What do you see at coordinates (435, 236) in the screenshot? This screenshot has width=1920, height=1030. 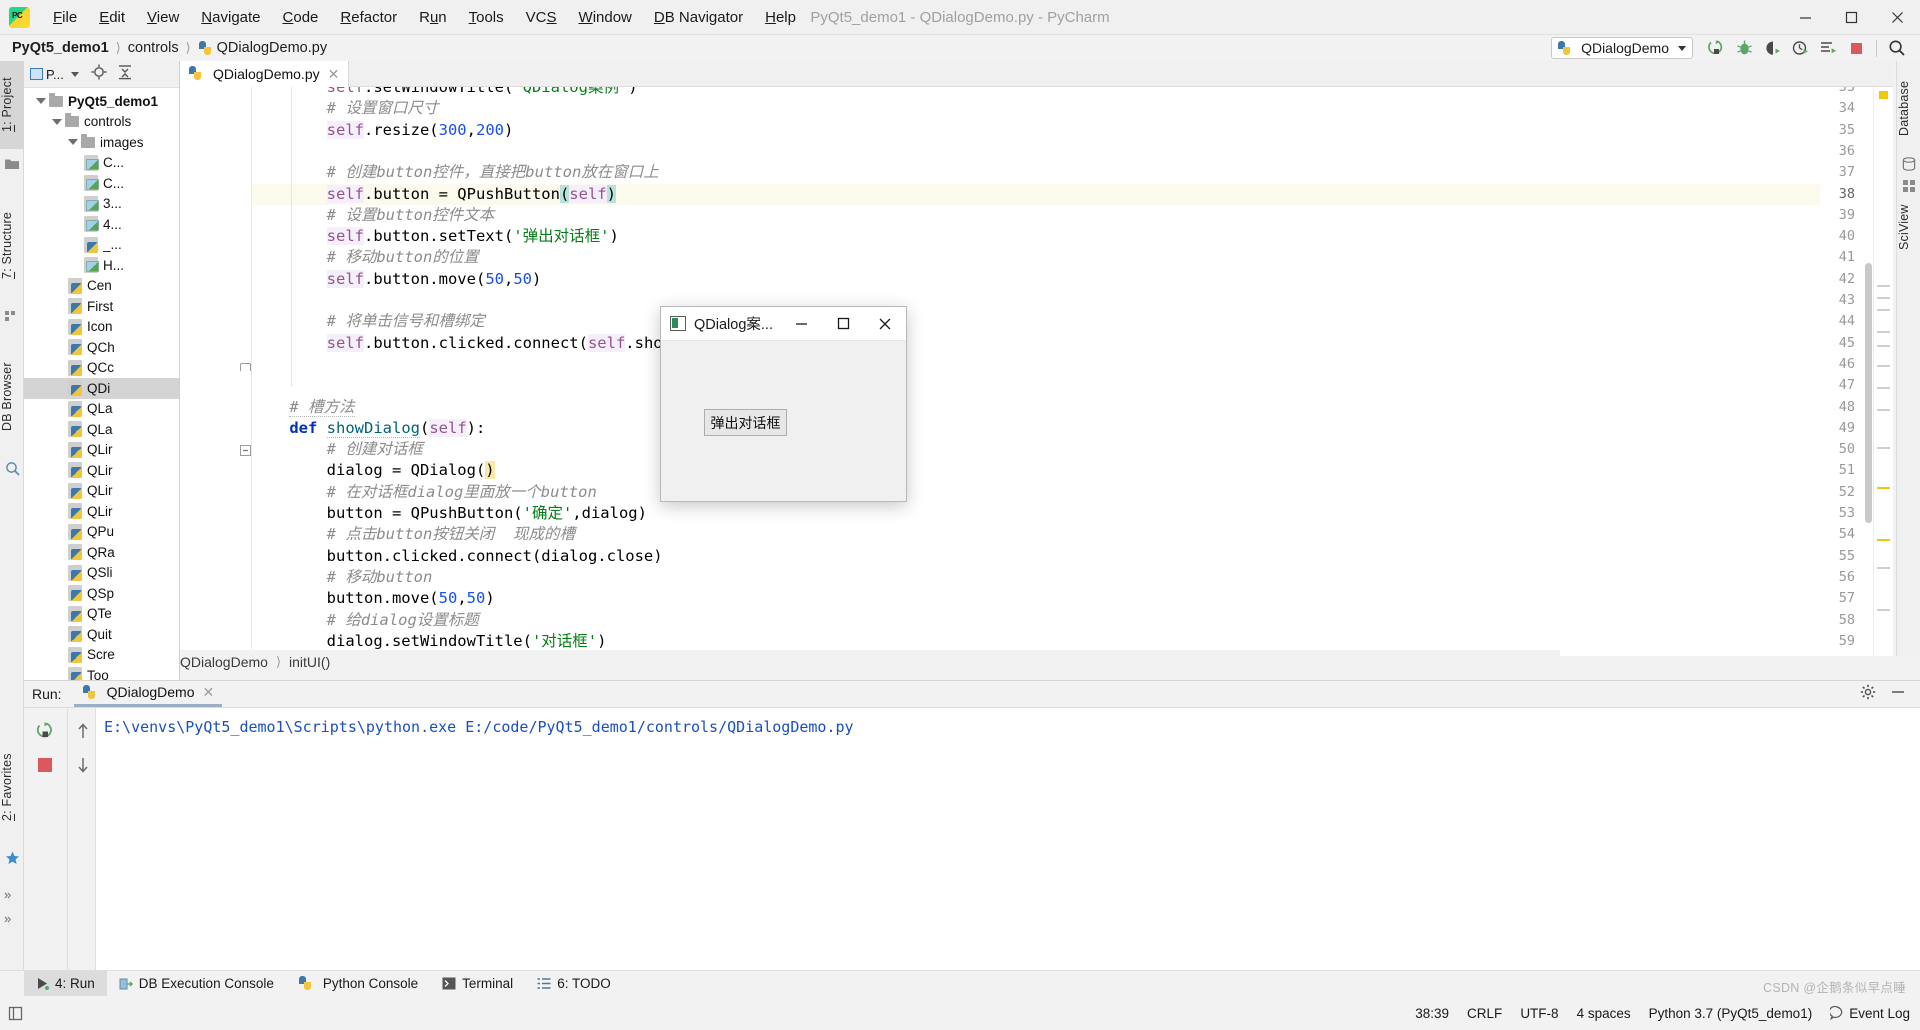 I see `code-line: self.button.setText('弹出对话框')` at bounding box center [435, 236].